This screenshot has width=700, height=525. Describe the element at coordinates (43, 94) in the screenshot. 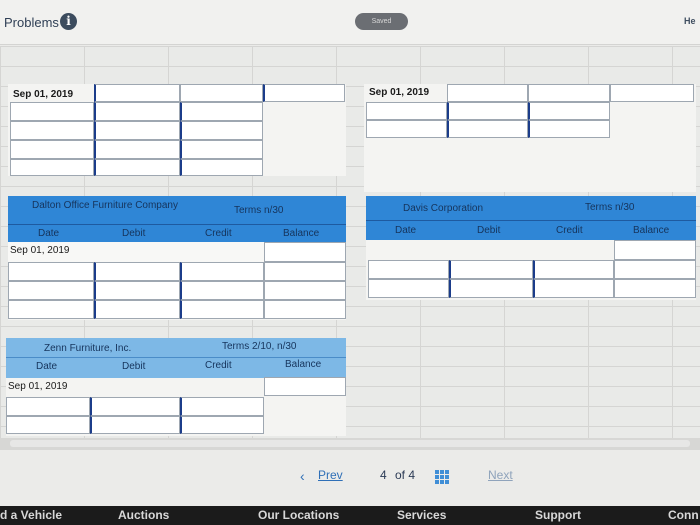

I see `top-left-date: Sep 01, 2019` at that location.